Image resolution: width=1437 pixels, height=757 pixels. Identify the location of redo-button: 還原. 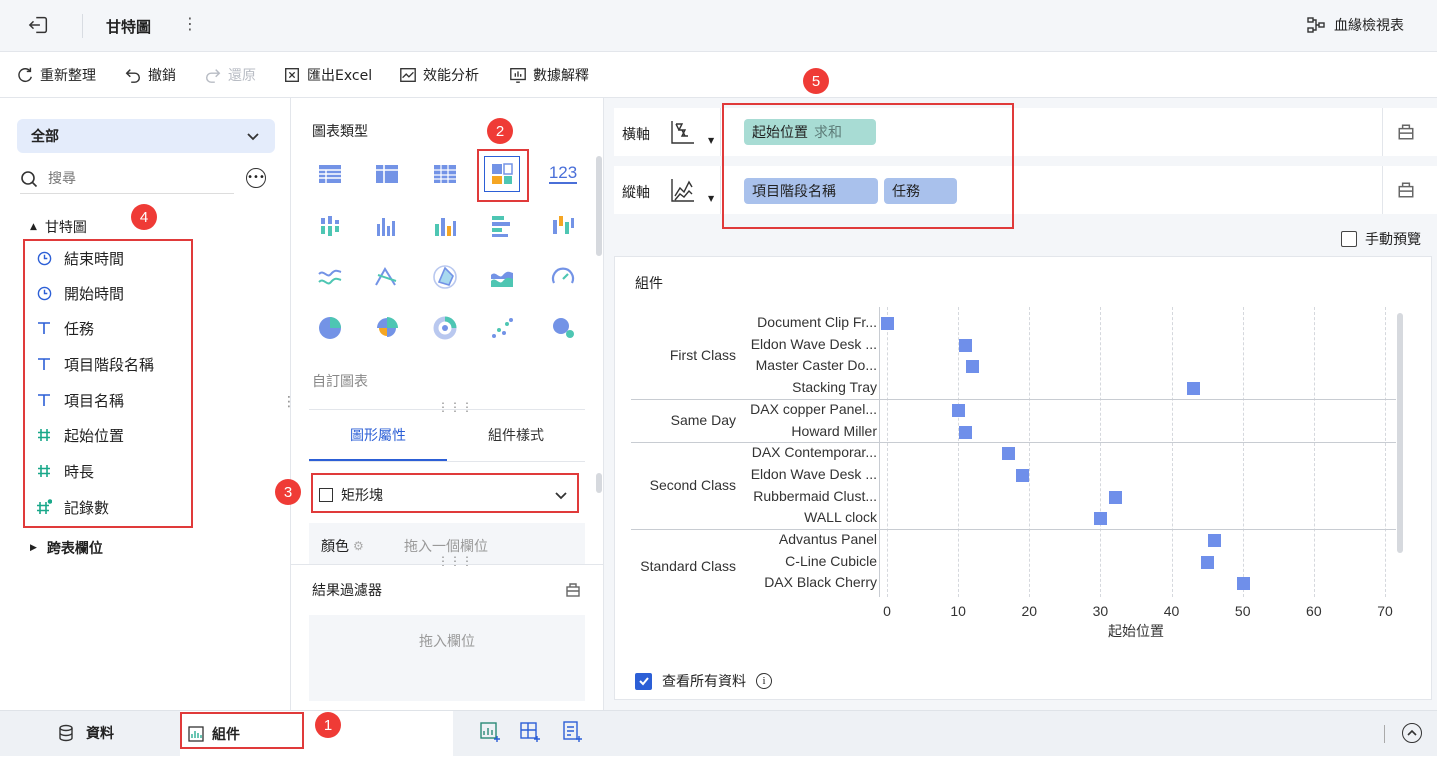
(230, 75).